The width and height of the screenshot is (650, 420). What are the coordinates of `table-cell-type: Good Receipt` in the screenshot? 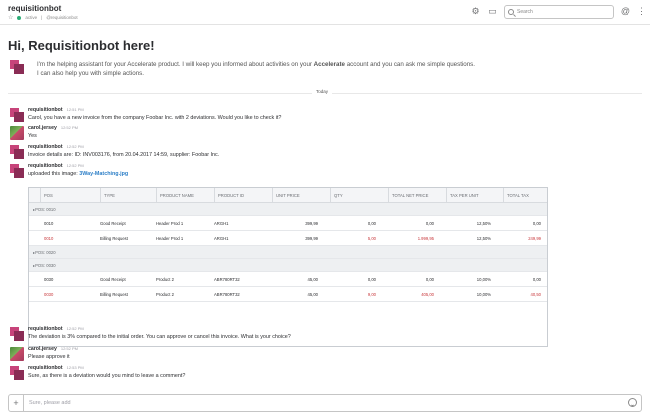 It's located at (113, 279).